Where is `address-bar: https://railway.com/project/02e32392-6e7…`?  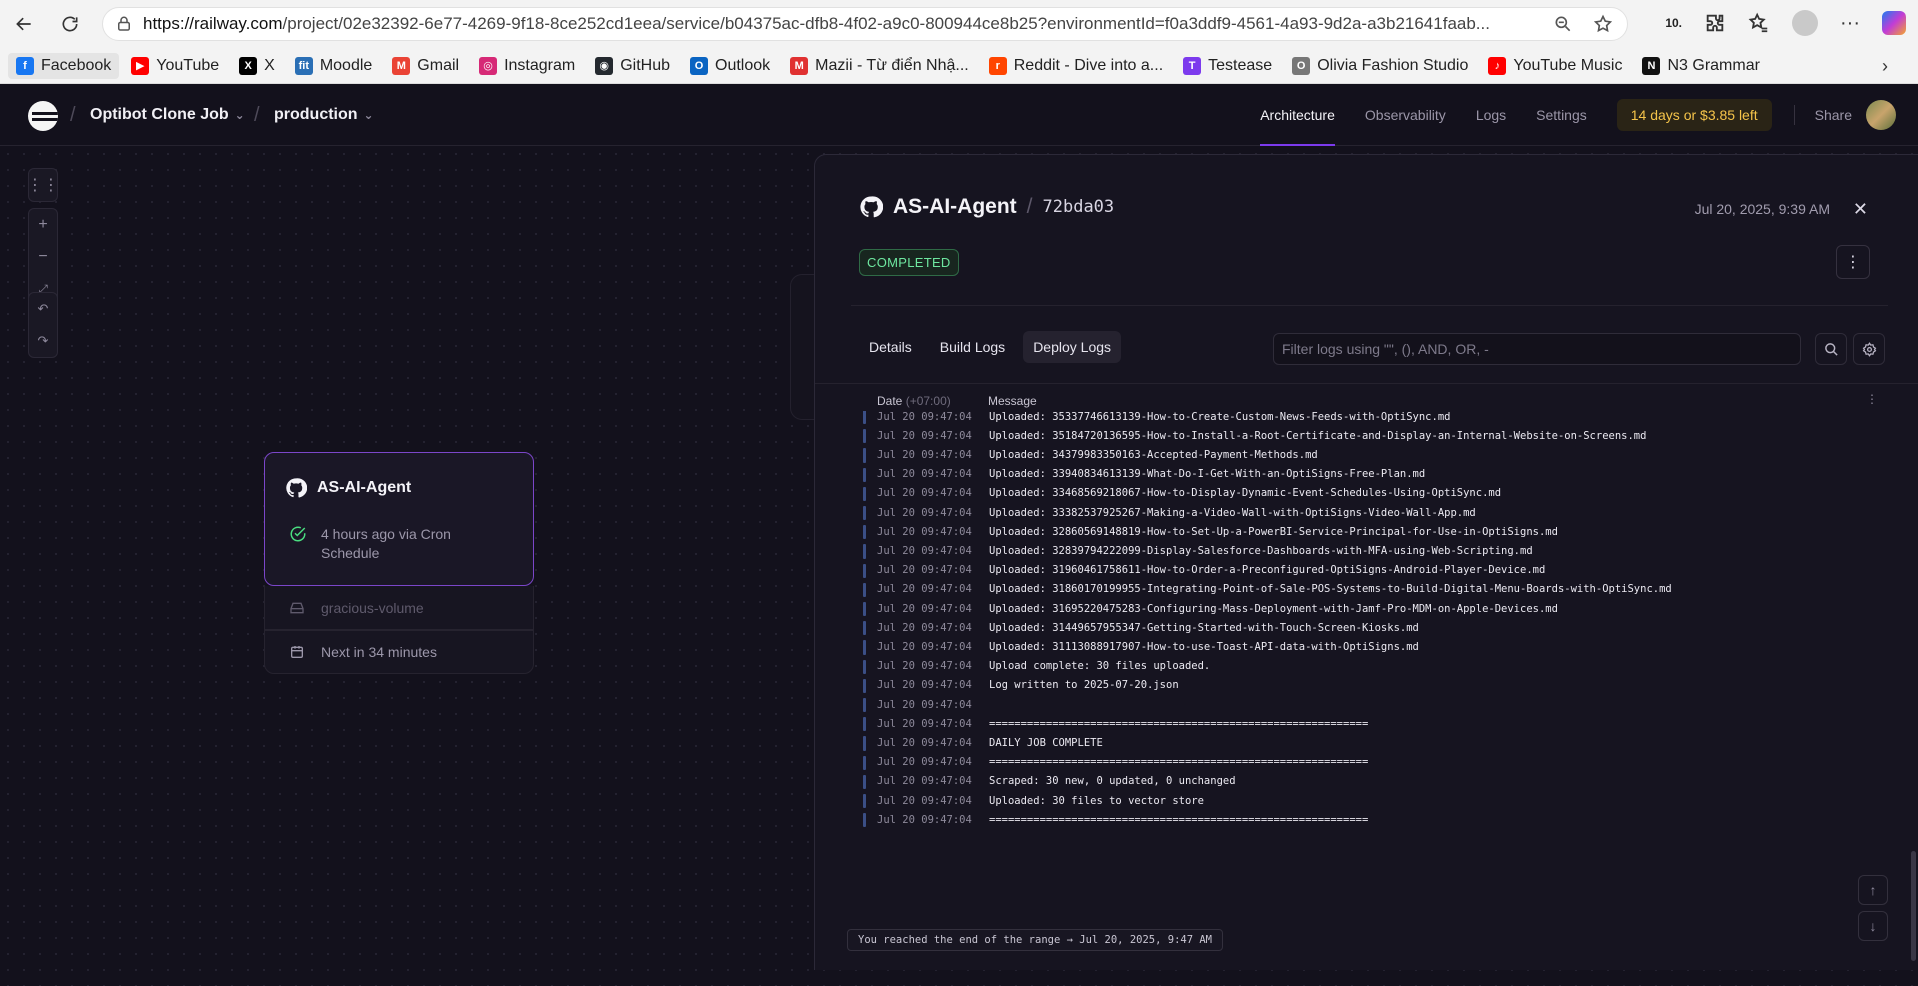 address-bar: https://railway.com/project/02e32392-6e7… is located at coordinates (865, 24).